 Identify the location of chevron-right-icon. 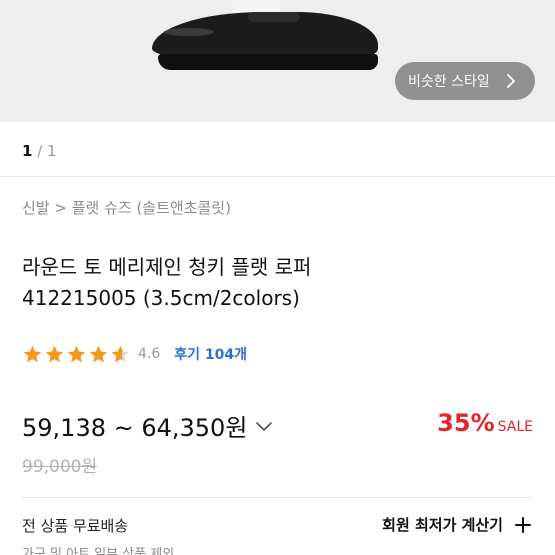
(511, 81).